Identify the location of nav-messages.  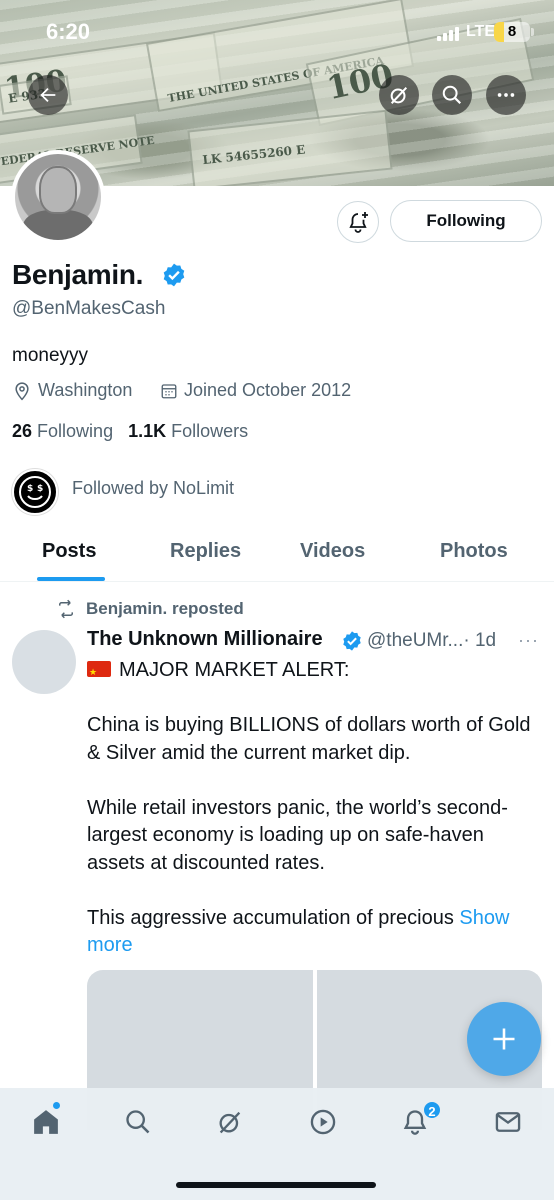
(508, 1122).